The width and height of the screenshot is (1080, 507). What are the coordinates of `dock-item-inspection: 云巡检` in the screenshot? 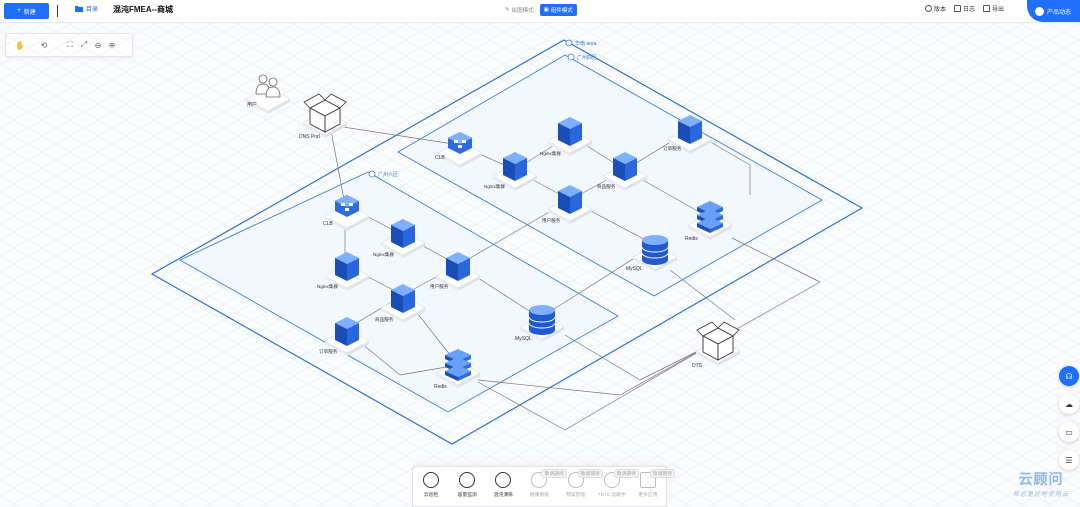 It's located at (431, 485).